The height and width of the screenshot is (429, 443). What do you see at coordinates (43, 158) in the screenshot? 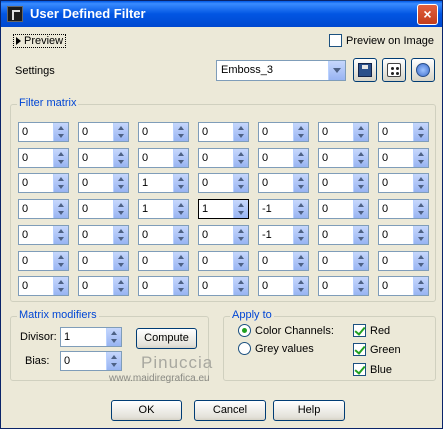
I see `matrix-cell-r2-c1: 0` at bounding box center [43, 158].